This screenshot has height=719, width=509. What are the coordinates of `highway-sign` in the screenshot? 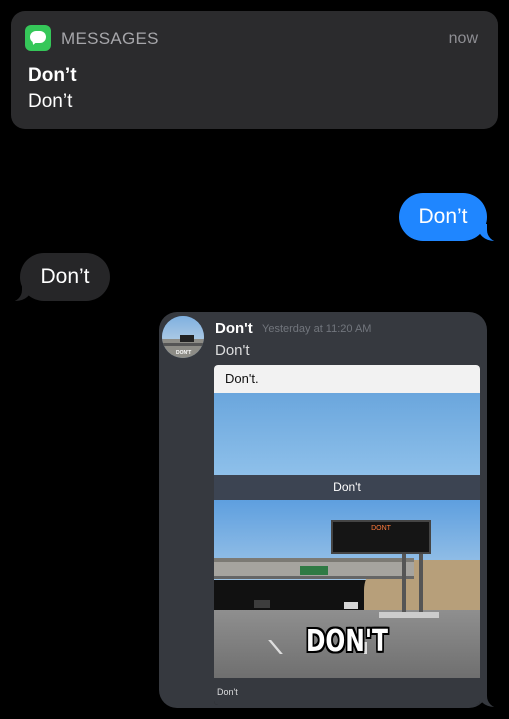 It's located at (314, 570).